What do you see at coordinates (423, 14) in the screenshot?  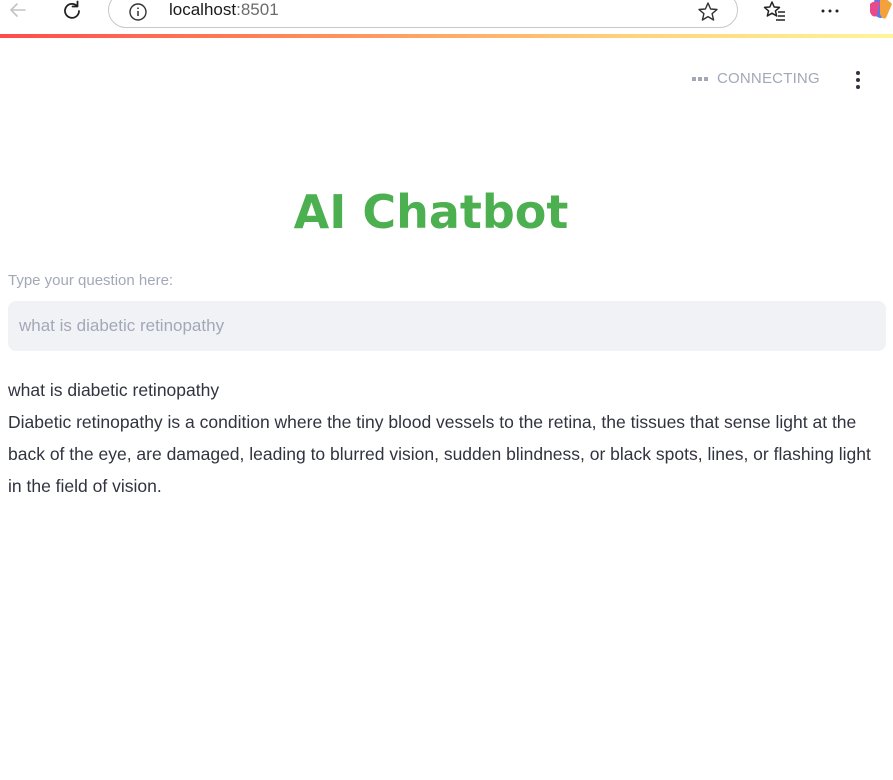 I see `address-bar: localhost:8501` at bounding box center [423, 14].